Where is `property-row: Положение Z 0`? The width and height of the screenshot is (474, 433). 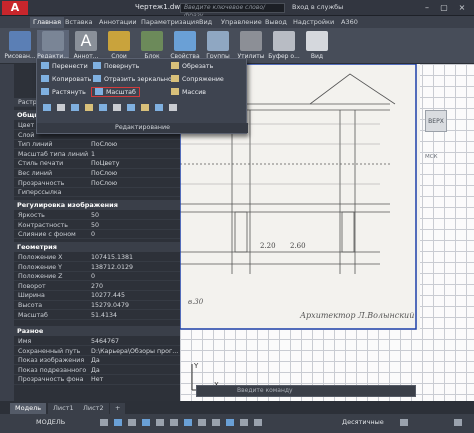
property-row: Положение Z 0 is located at coordinates (97, 277).